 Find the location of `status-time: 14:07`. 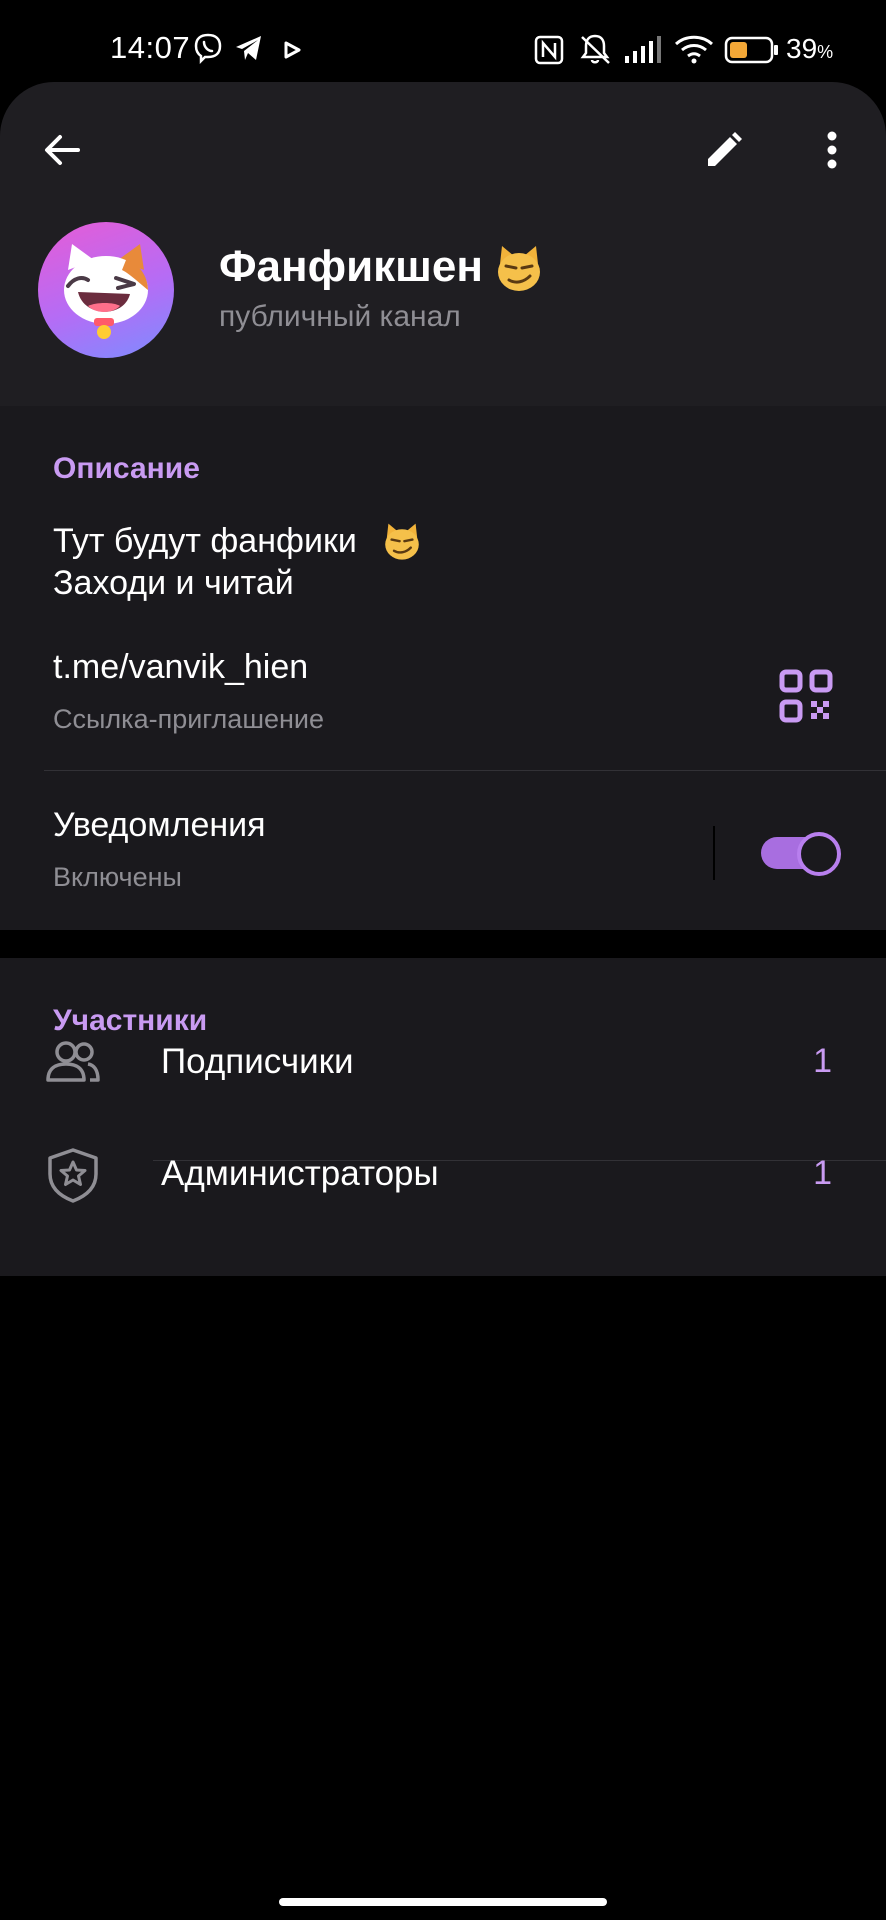

status-time: 14:07 is located at coordinates (150, 47).